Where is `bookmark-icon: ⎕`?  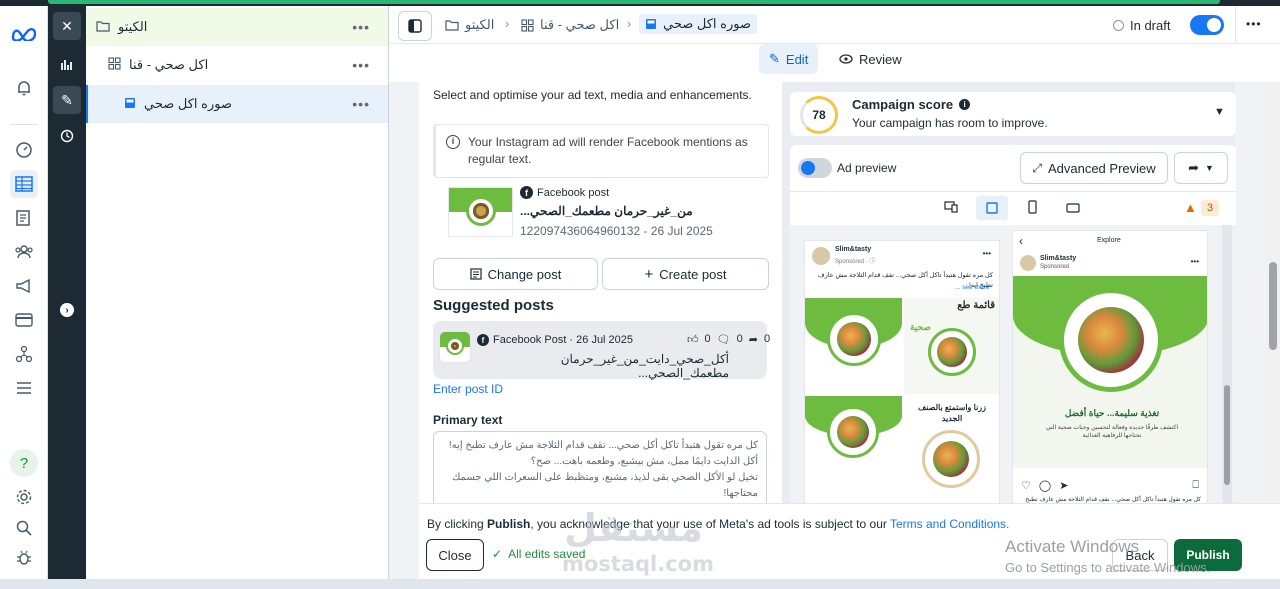 bookmark-icon: ⎕ is located at coordinates (1195, 485).